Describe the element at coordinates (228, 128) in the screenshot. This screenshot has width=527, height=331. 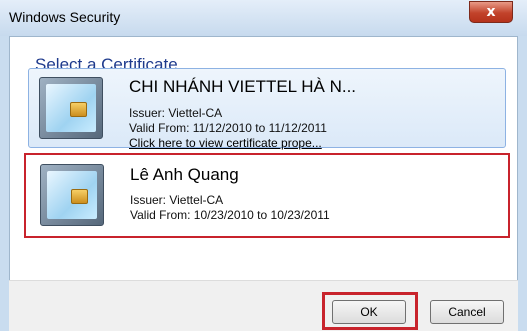
I see `certificate-validity: Valid From: 11/12/2010 to 11/12/2011` at that location.